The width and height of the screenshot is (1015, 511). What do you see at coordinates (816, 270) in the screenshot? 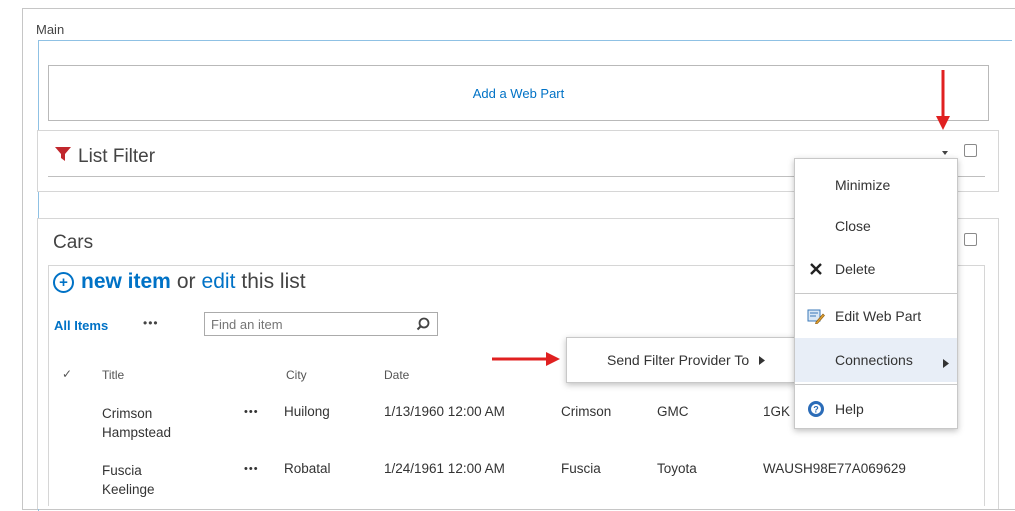
I see `delete-x-icon` at bounding box center [816, 270].